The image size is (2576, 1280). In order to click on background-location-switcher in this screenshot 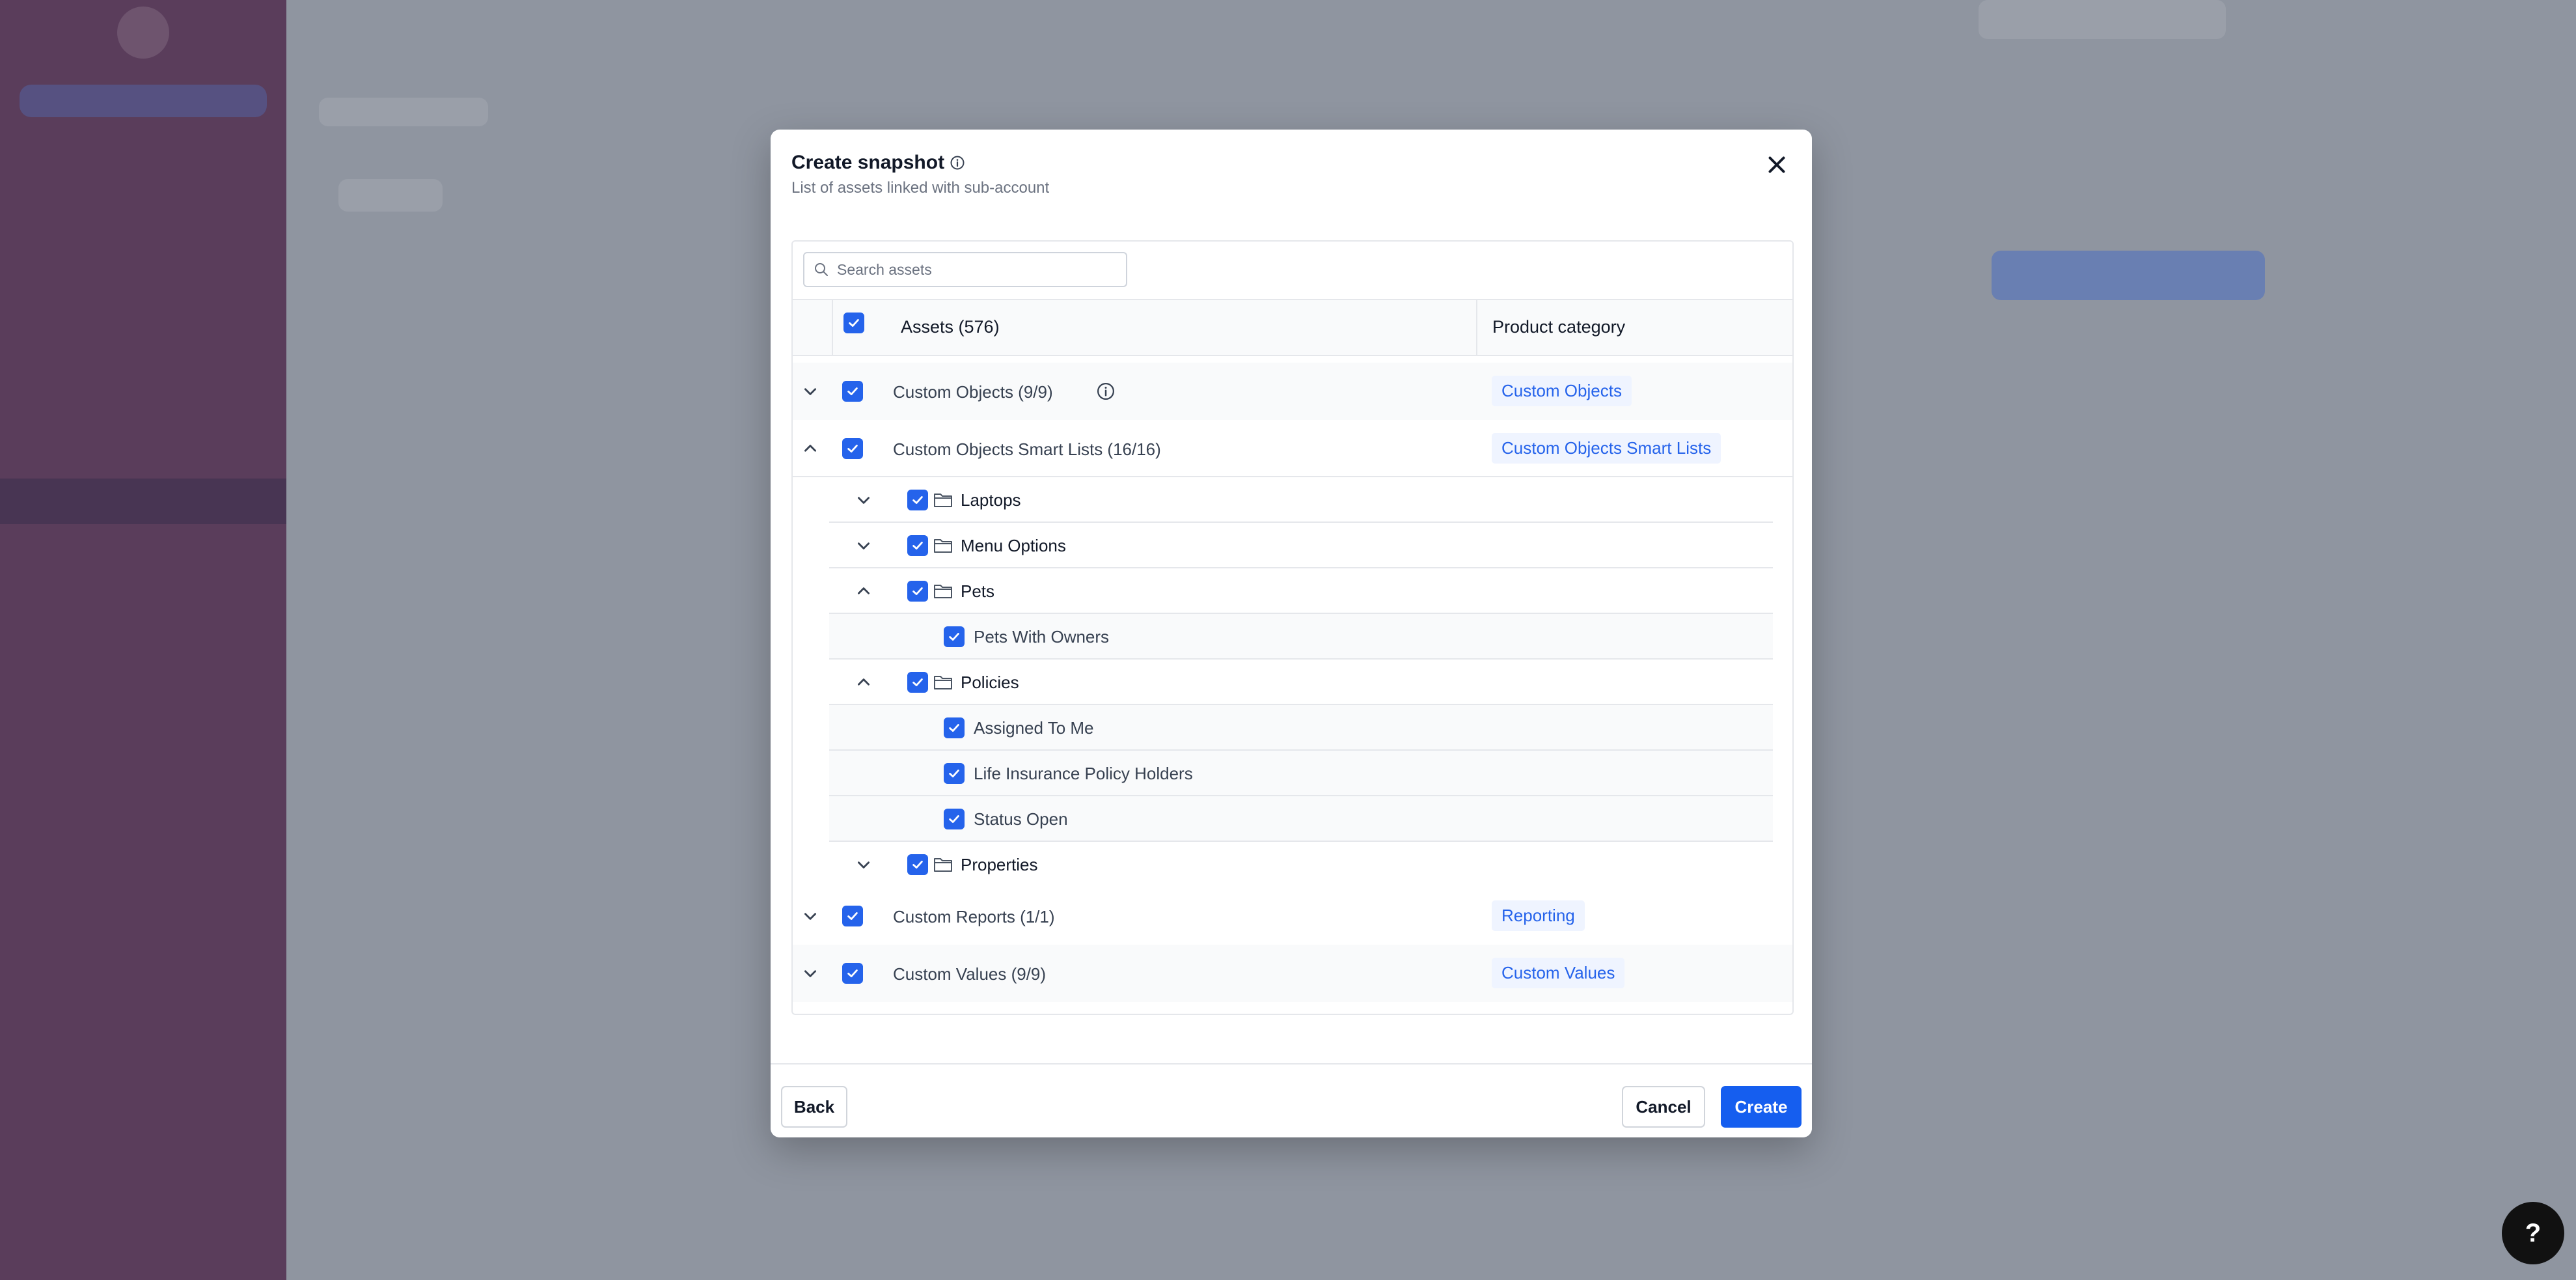, I will do `click(144, 101)`.